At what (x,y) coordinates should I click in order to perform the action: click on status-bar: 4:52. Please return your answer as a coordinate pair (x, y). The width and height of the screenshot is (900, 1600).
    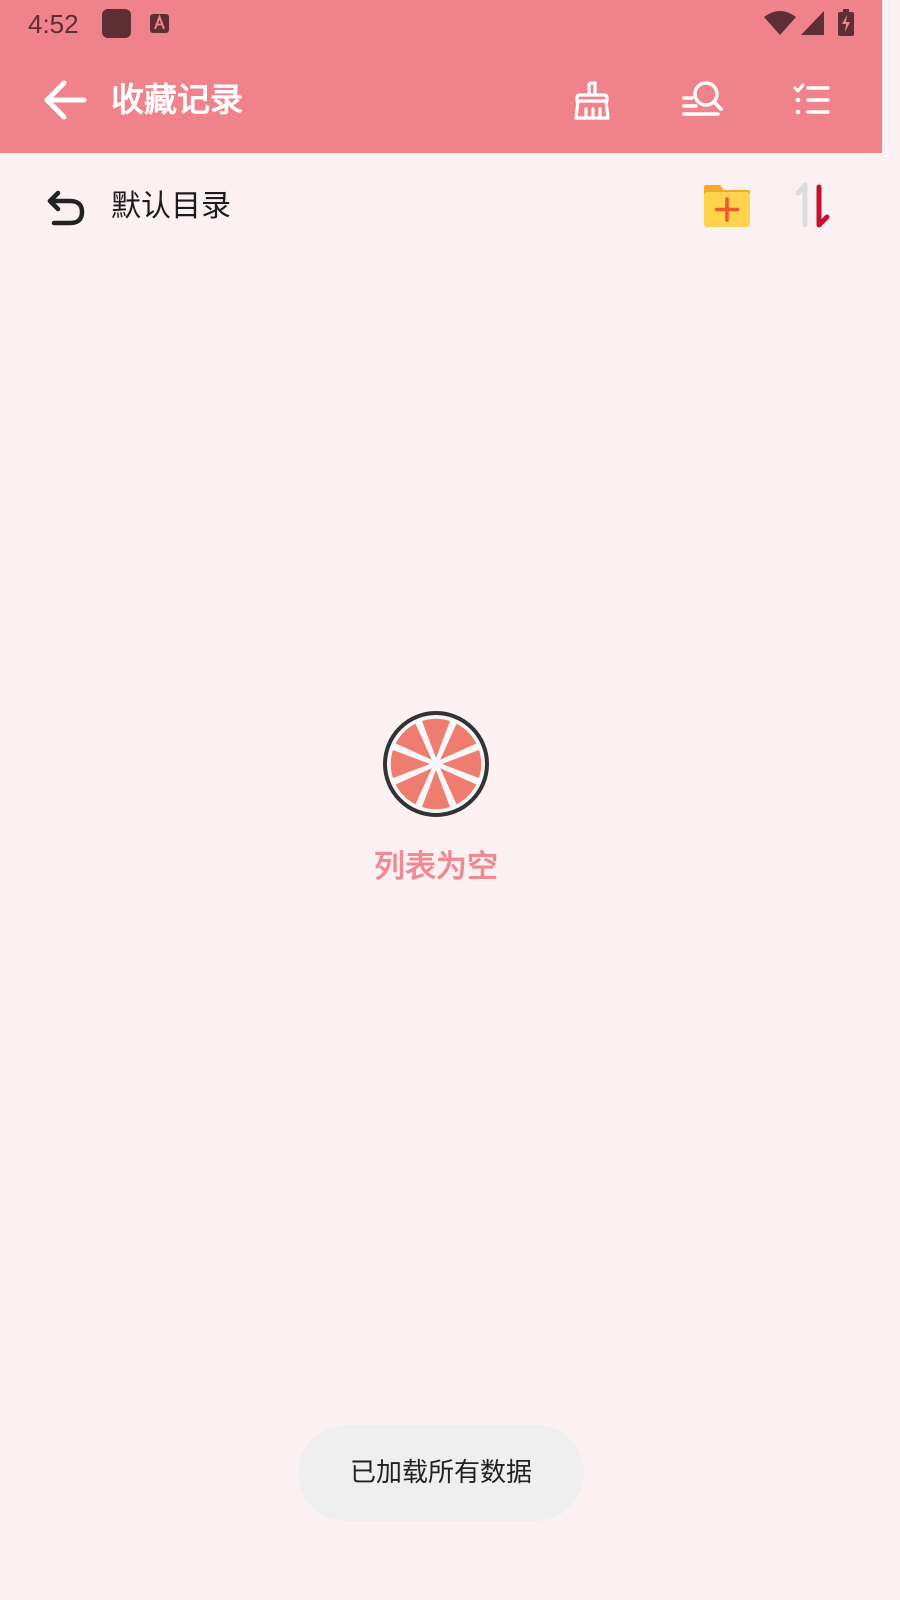
    Looking at the image, I should click on (441, 24).